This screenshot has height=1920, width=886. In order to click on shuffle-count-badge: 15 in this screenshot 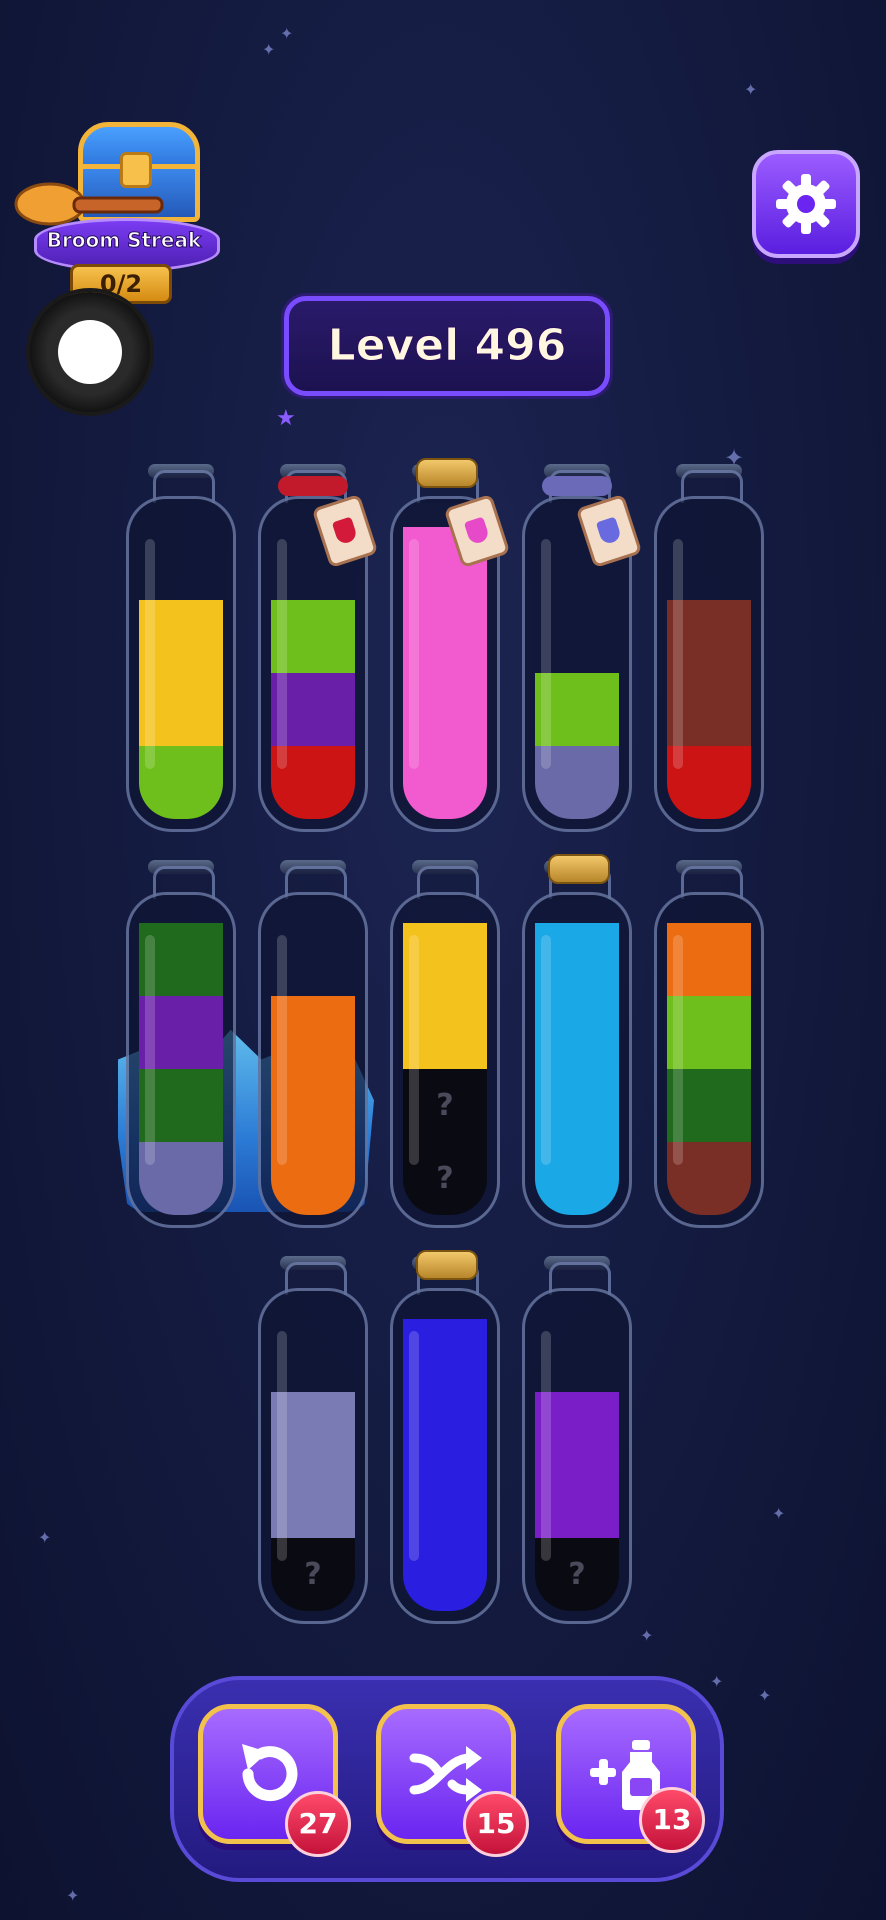, I will do `click(496, 1824)`.